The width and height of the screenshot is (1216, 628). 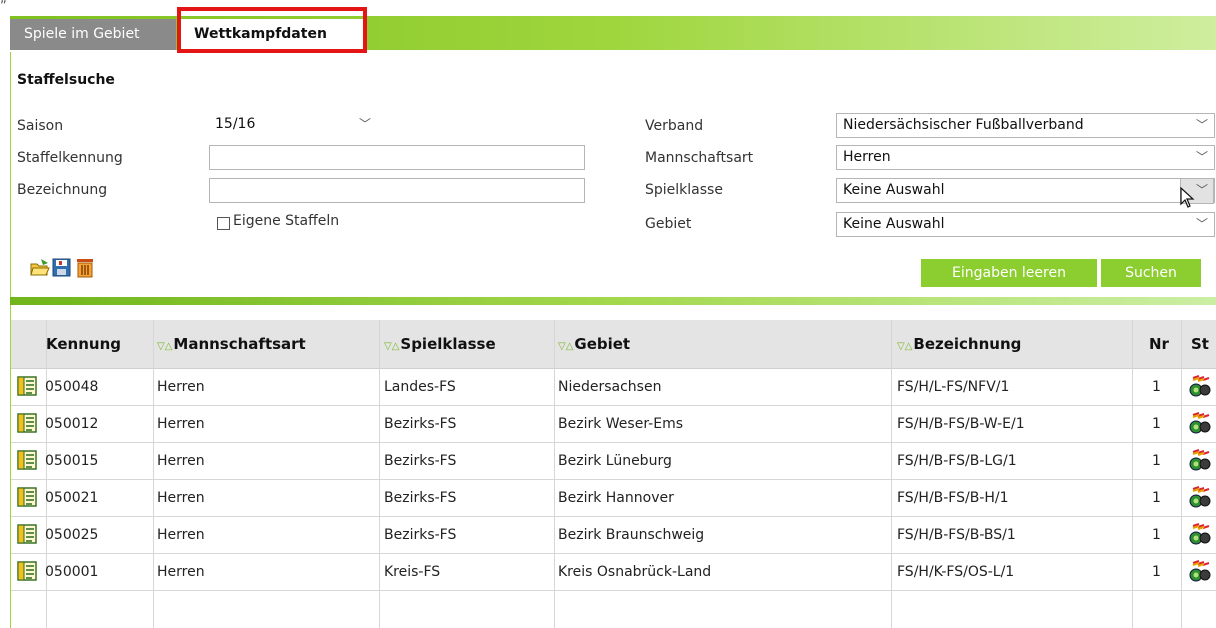 What do you see at coordinates (72, 387) in the screenshot?
I see `cell-kennung: 050048` at bounding box center [72, 387].